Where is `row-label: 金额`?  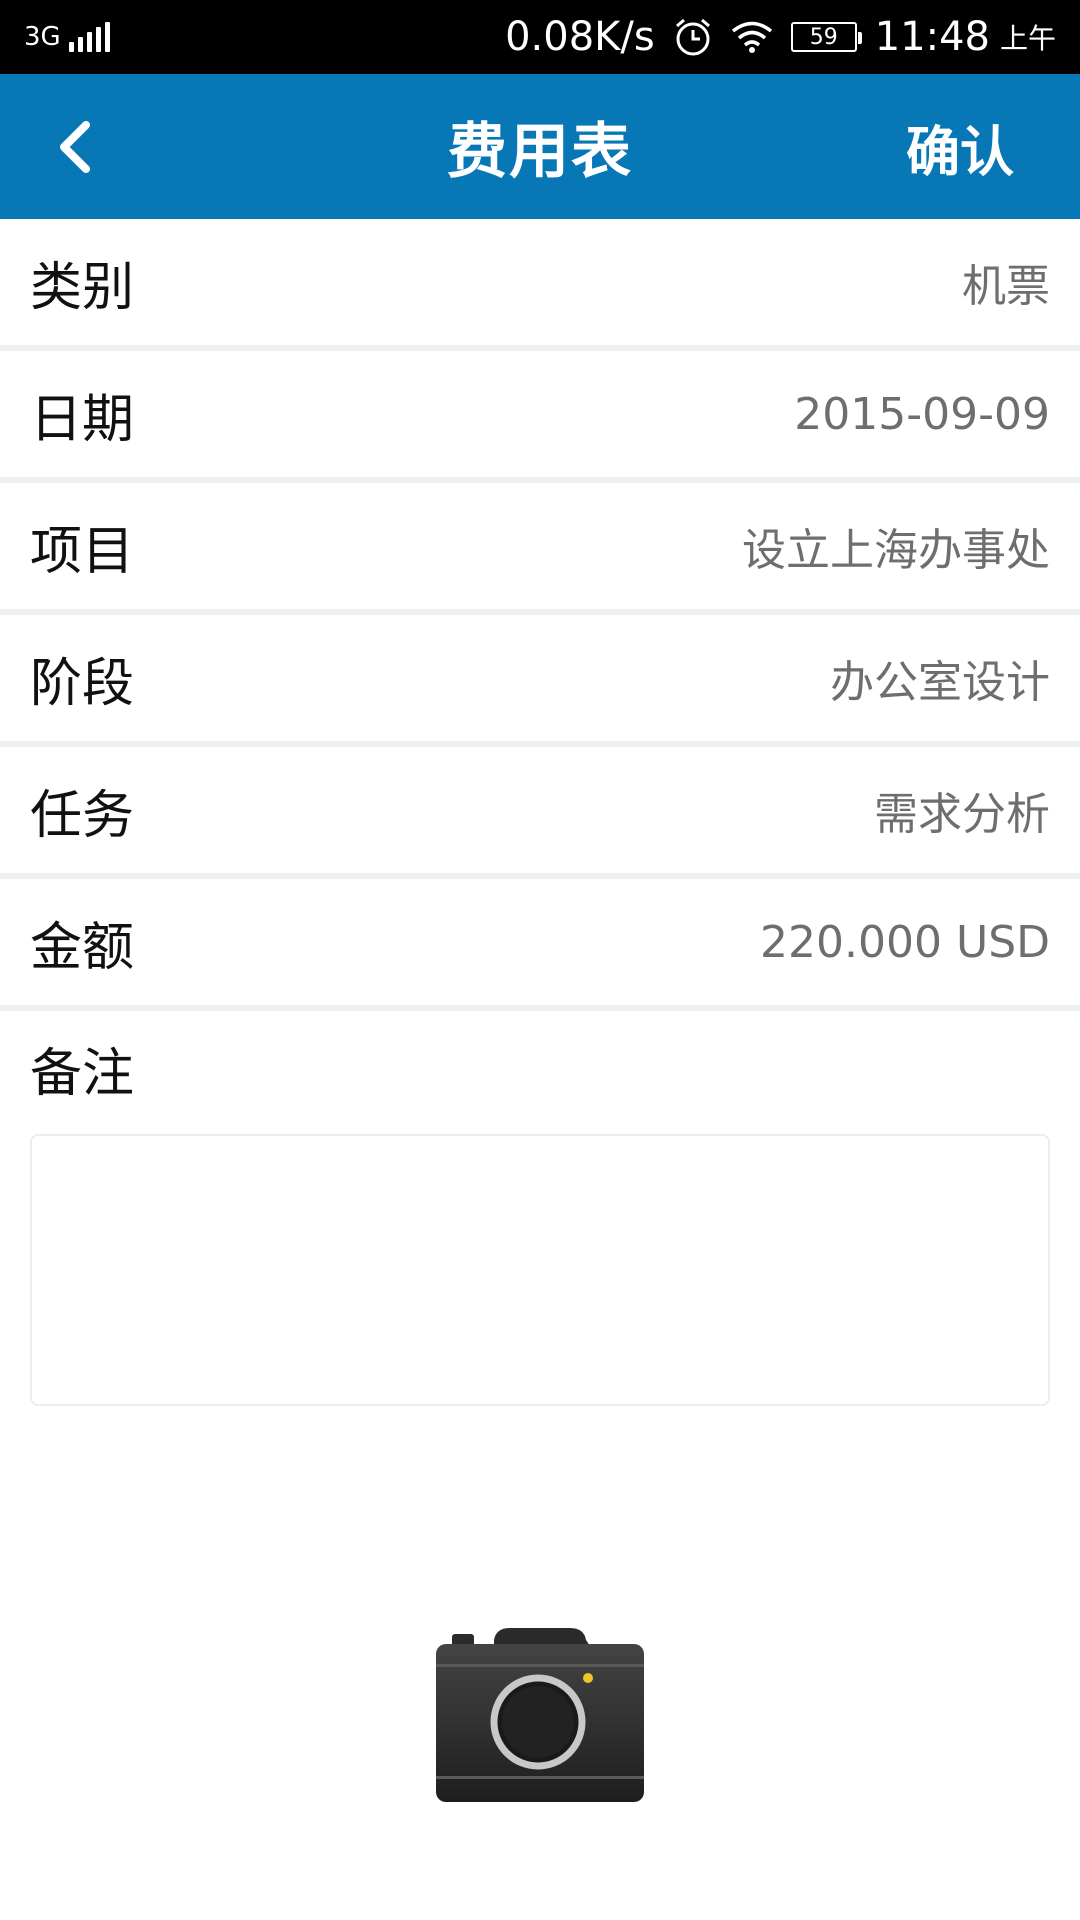
row-label: 金额 is located at coordinates (82, 947).